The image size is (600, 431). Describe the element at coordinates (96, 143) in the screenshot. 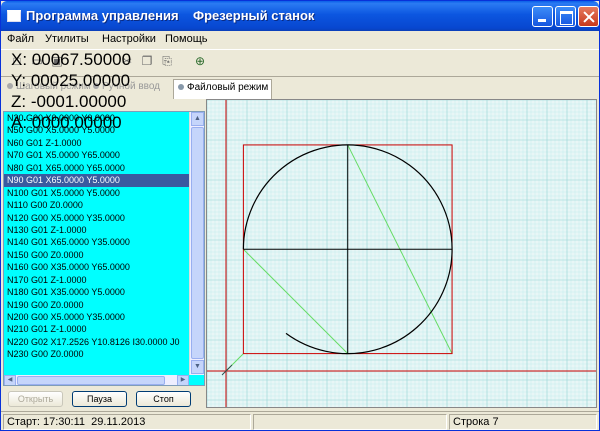

I see `program-line: N60 G01 Z-1.0000` at that location.